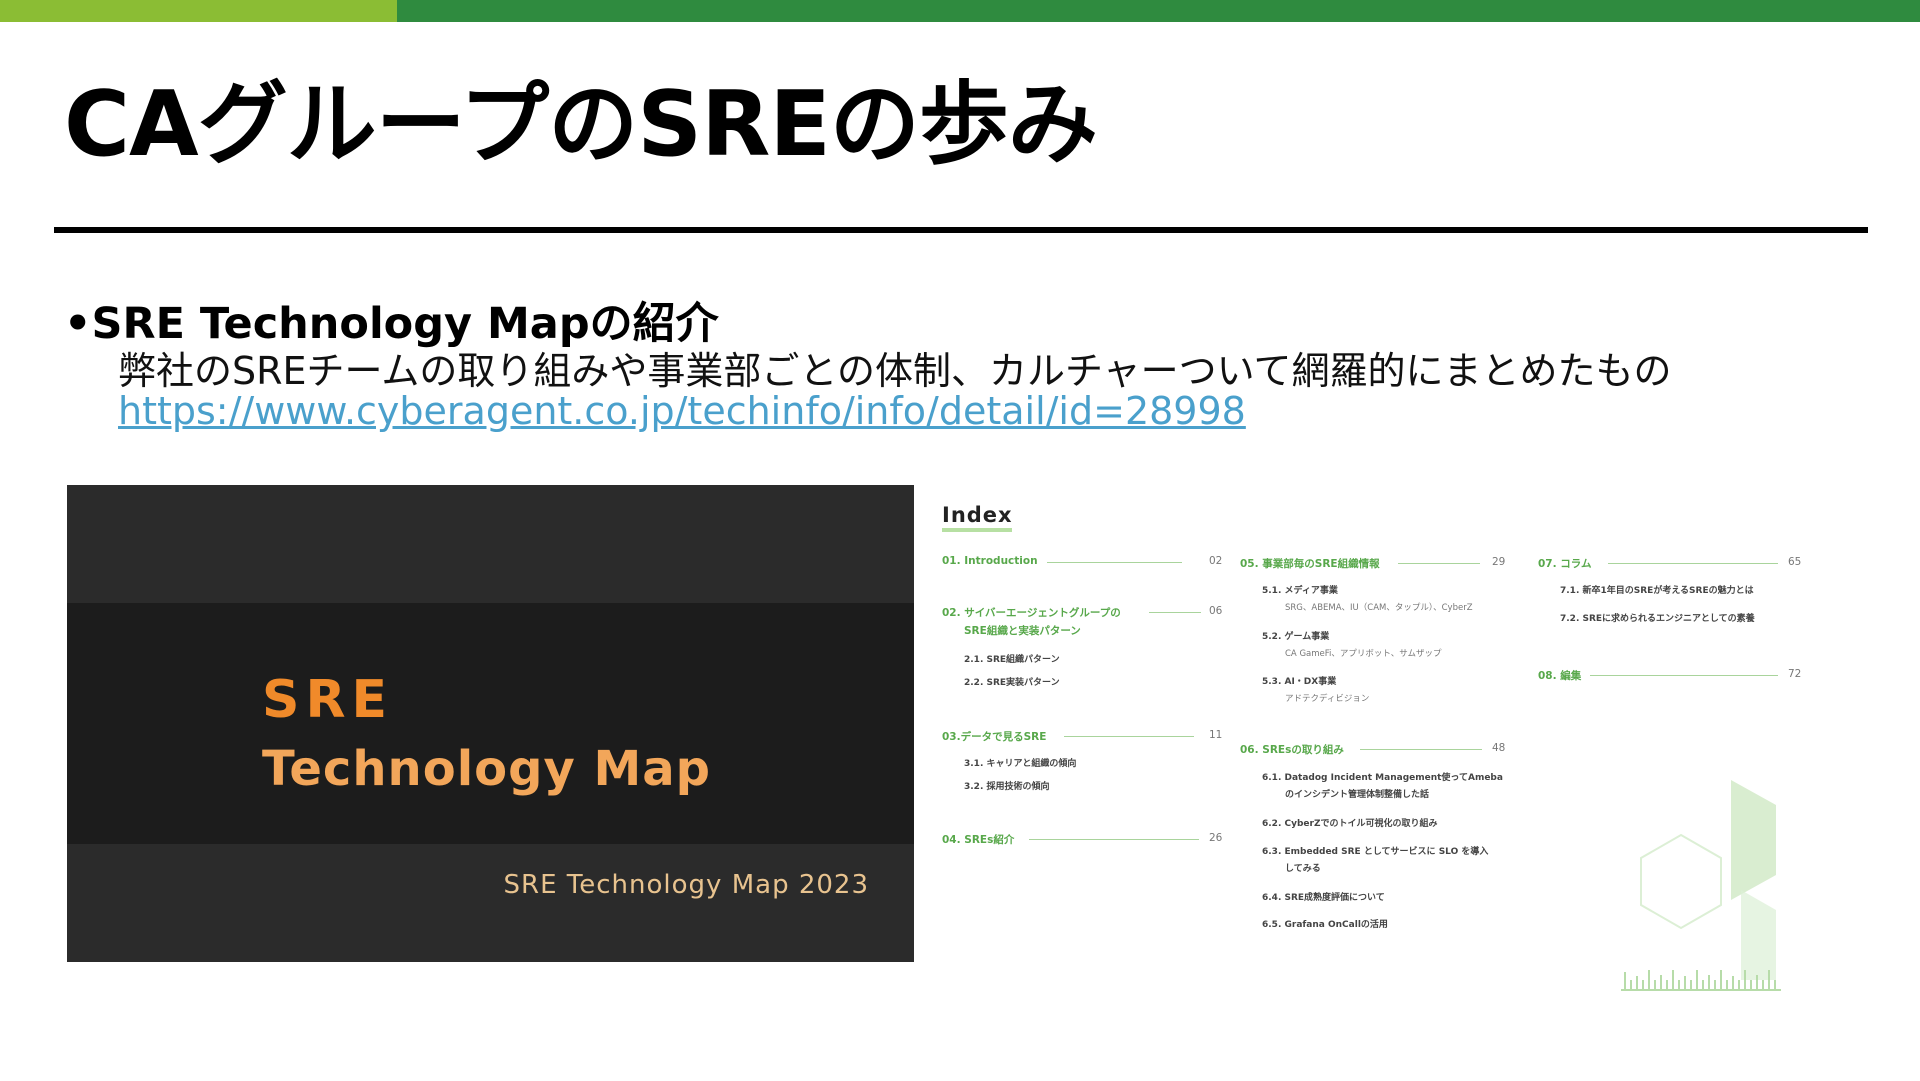  Describe the element at coordinates (1022, 631) in the screenshot. I see `index-entry-02-line2: SRE組織と実装パターン` at that location.